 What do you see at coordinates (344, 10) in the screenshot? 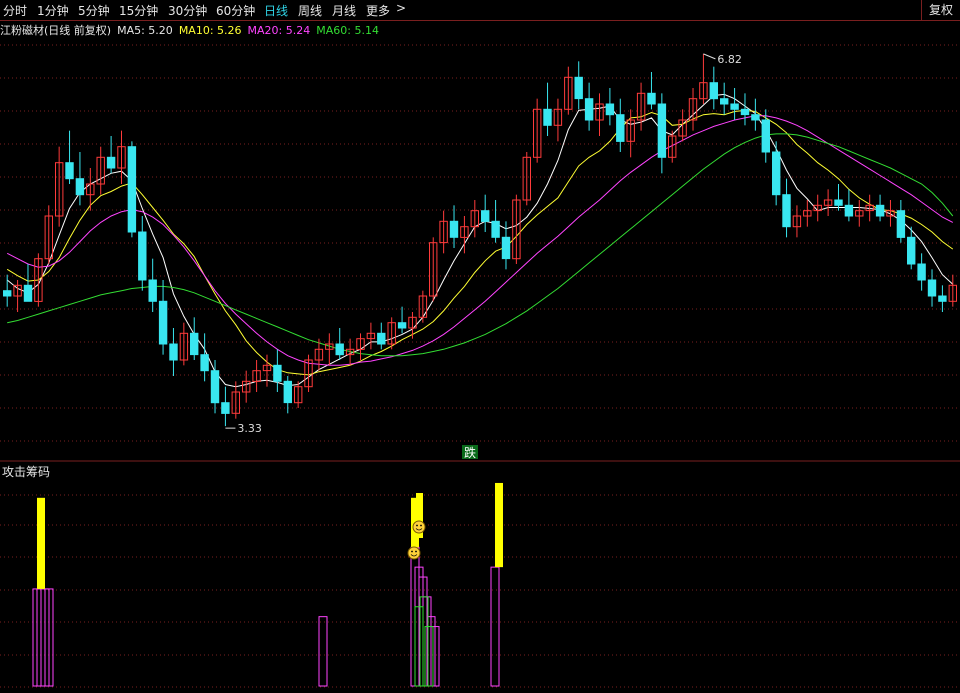
I see `tab-monthly: 月线` at bounding box center [344, 10].